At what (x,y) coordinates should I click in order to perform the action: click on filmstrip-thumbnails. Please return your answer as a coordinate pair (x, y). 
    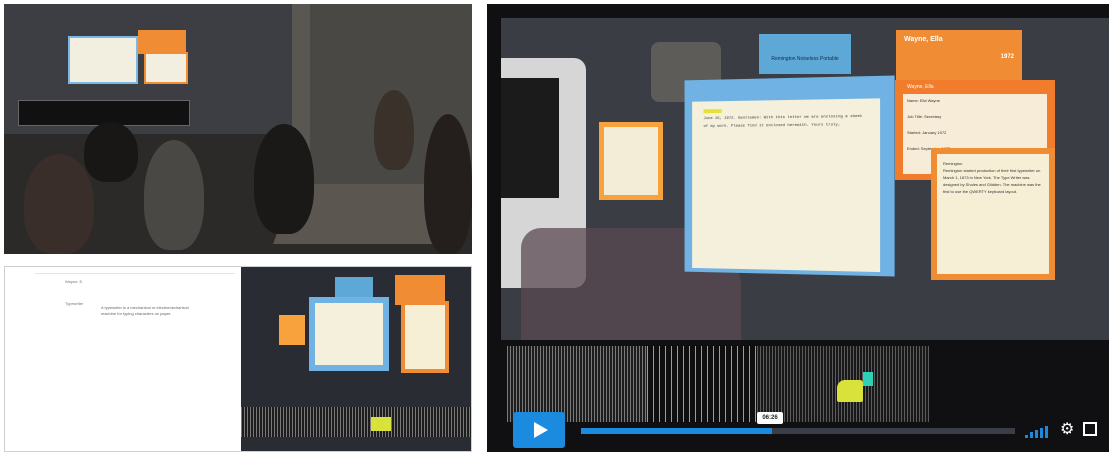
    Looking at the image, I should click on (718, 384).